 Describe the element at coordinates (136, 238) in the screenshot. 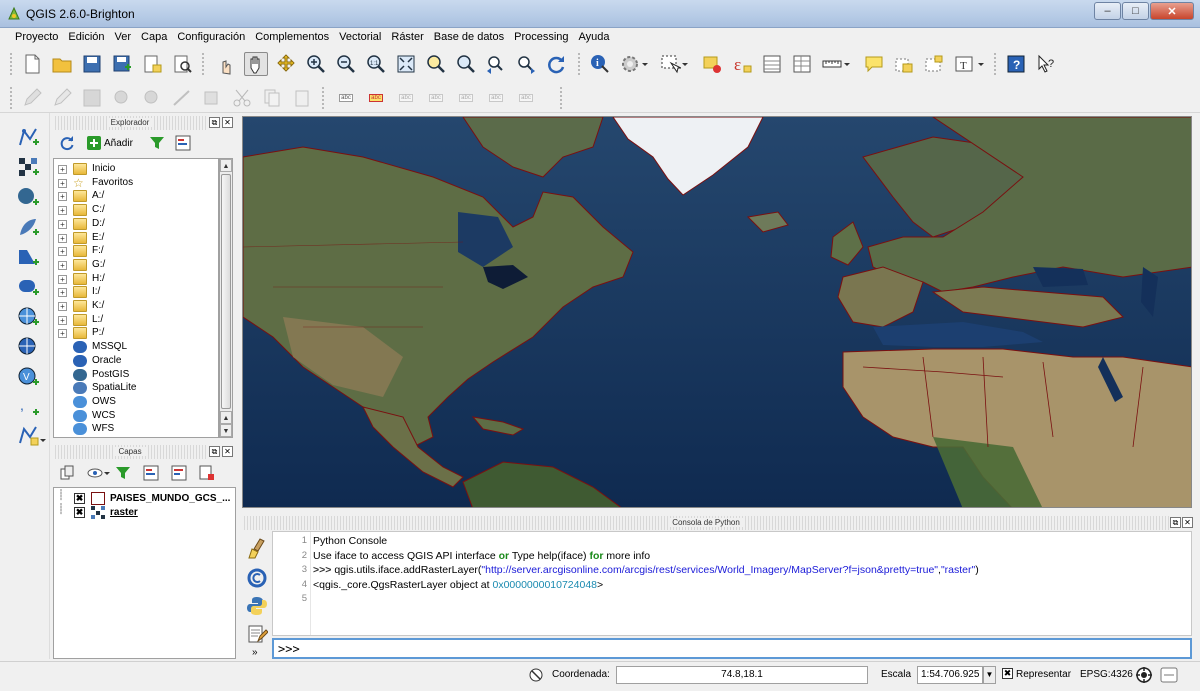

I see `tree-item: + E:/` at that location.